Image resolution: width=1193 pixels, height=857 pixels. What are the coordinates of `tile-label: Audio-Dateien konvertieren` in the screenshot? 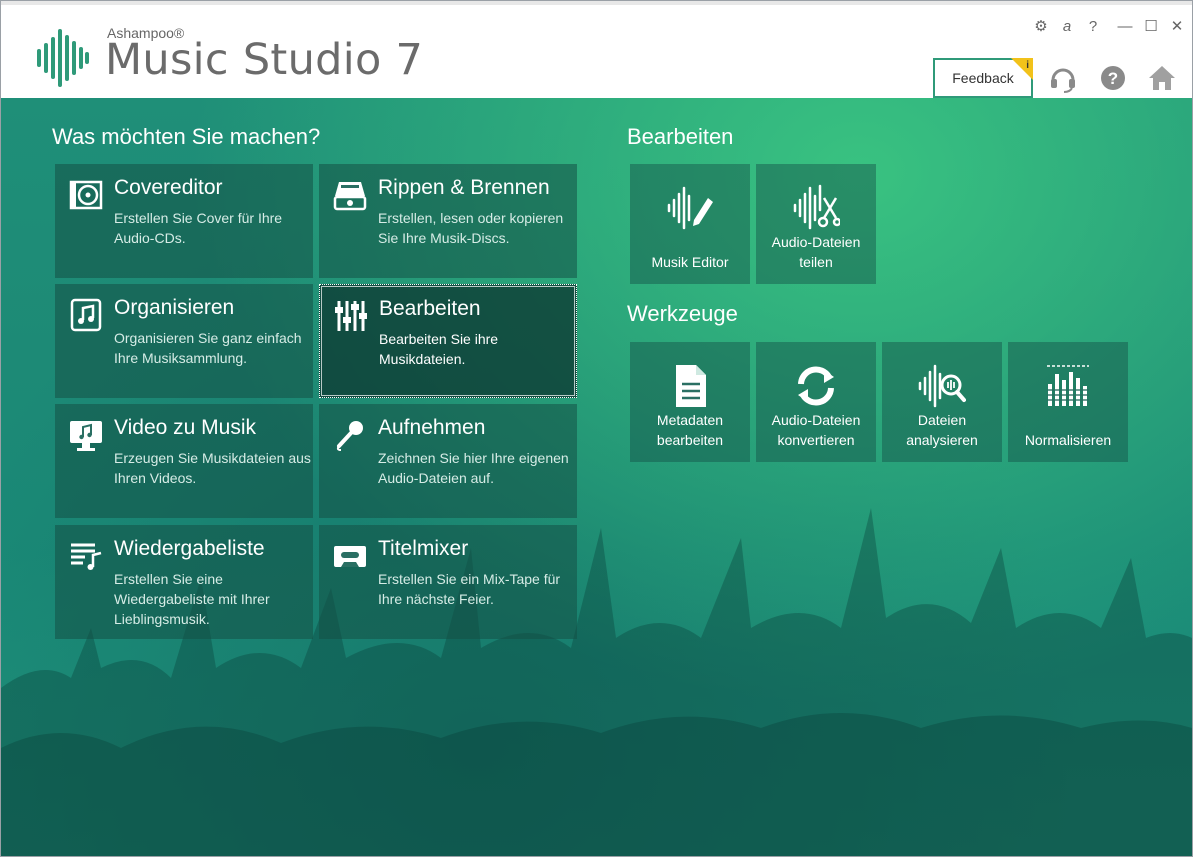 It's located at (816, 430).